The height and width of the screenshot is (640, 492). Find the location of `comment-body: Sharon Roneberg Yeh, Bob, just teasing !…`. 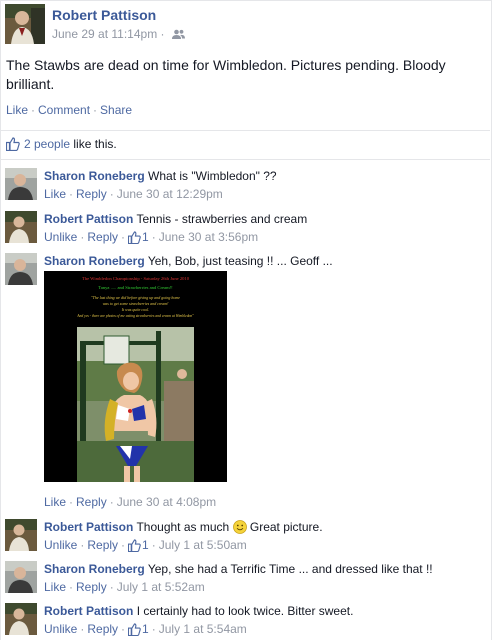

comment-body: Sharon Roneberg Yeh, Bob, just teasing !… is located at coordinates (264, 261).